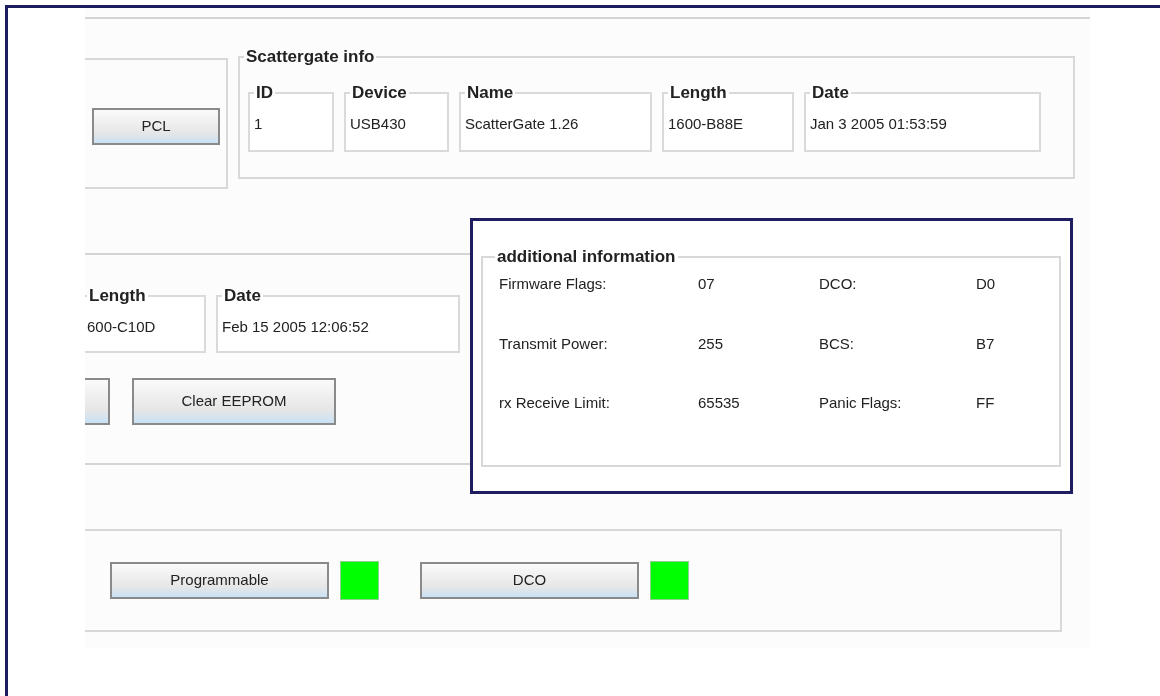  I want to click on info-label: Panic Flags:, so click(861, 403).